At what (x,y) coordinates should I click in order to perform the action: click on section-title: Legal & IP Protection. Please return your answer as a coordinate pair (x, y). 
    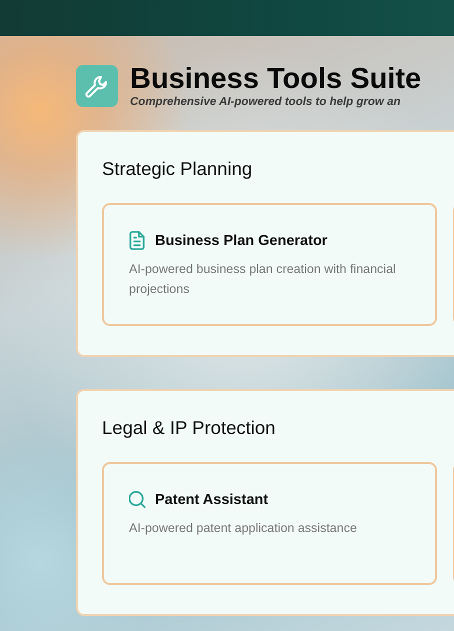
    Looking at the image, I should click on (189, 428).